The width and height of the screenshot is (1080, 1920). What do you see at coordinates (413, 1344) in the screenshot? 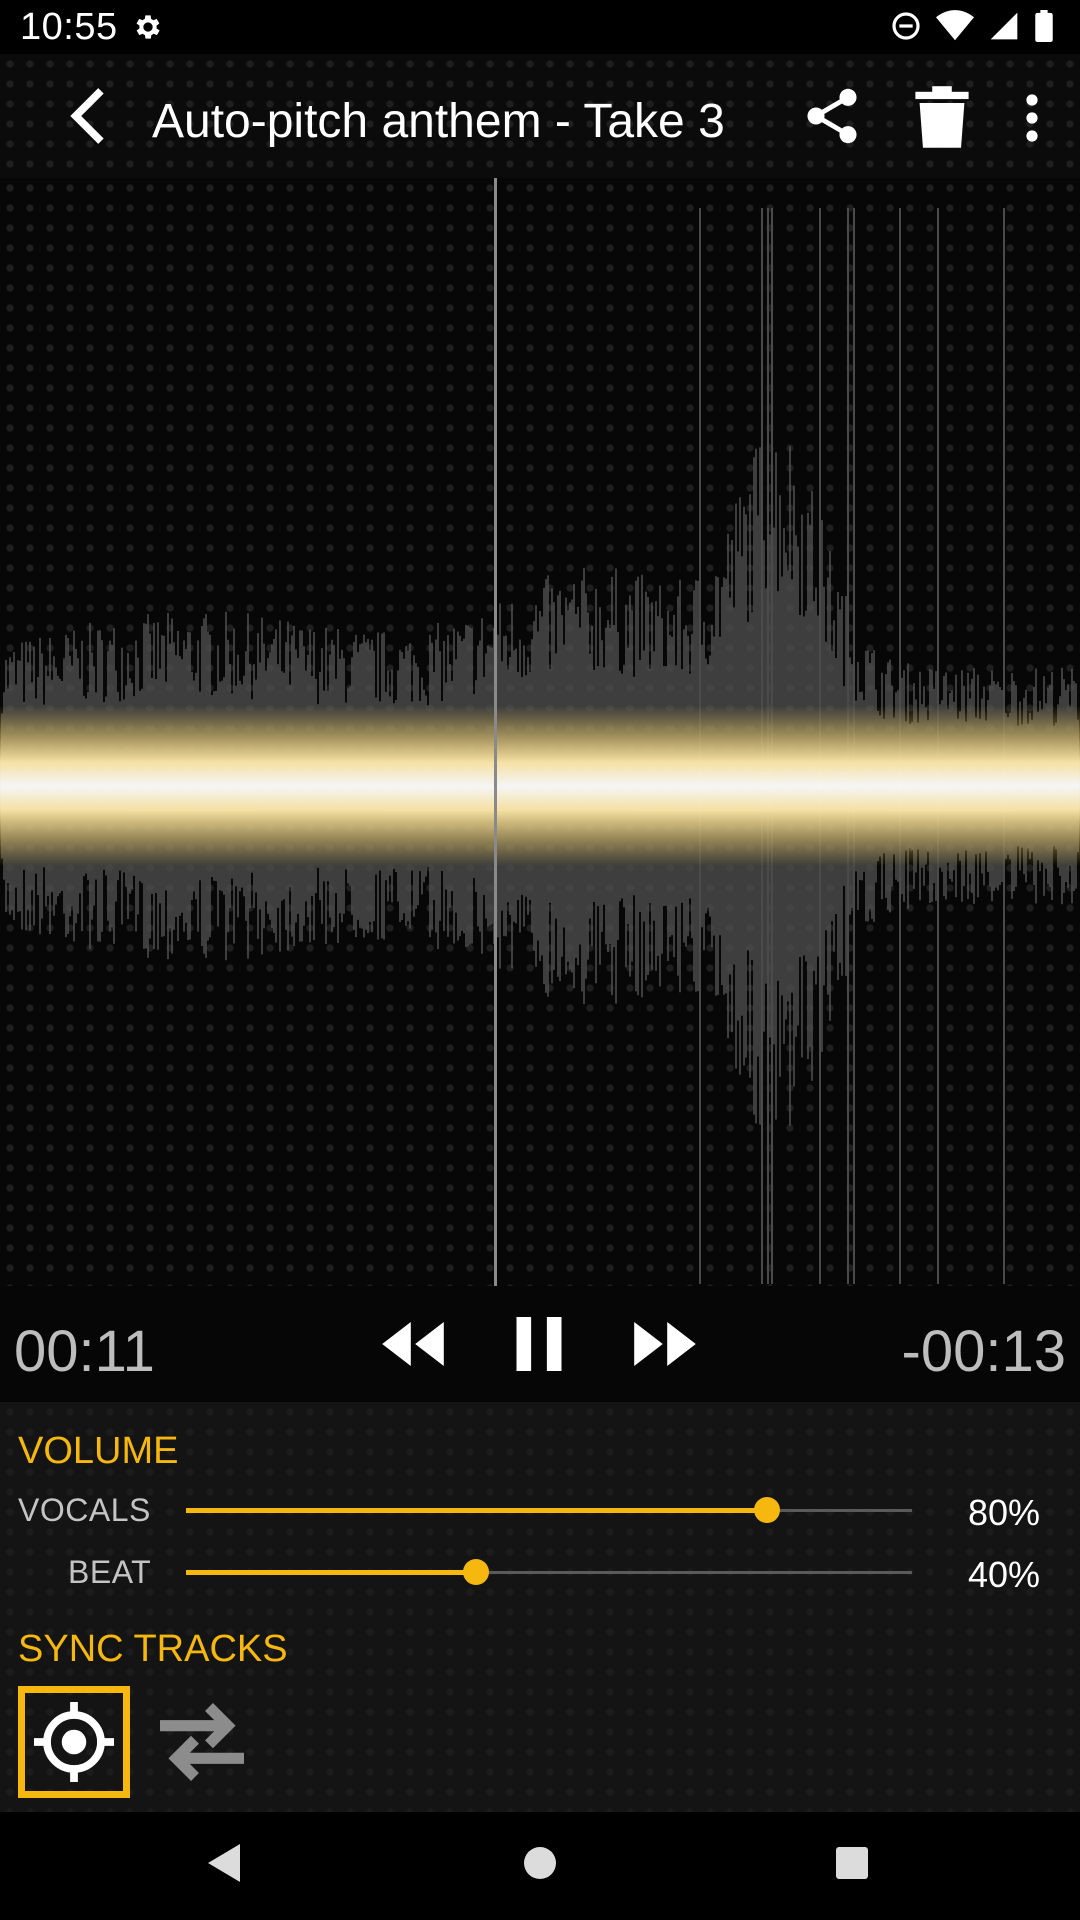
I see `rewind-icon` at bounding box center [413, 1344].